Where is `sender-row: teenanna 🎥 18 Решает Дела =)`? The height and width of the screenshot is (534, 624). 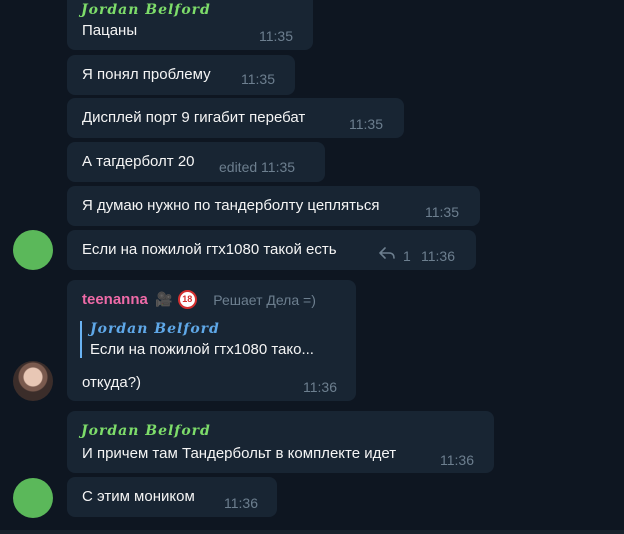 sender-row: teenanna 🎥 18 Решает Дела =) is located at coordinates (199, 299).